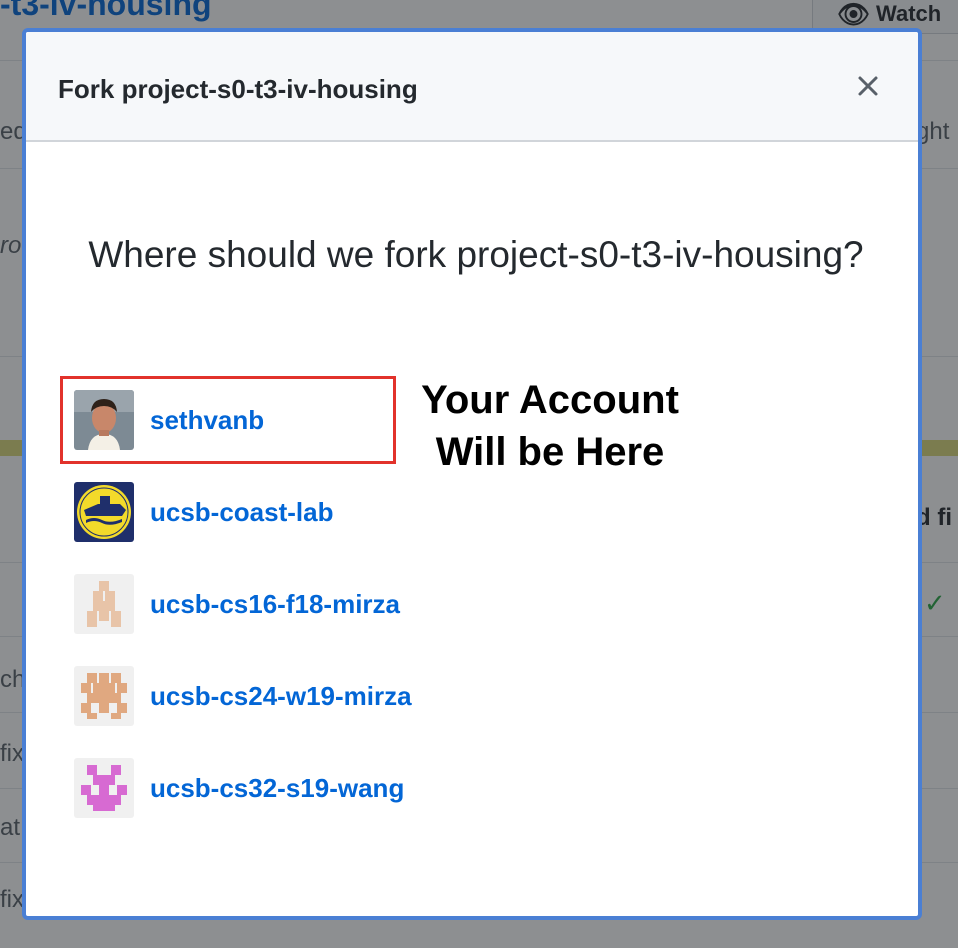 This screenshot has width=958, height=948. I want to click on account-label: ucsb-cs32-s19-wang, so click(277, 788).